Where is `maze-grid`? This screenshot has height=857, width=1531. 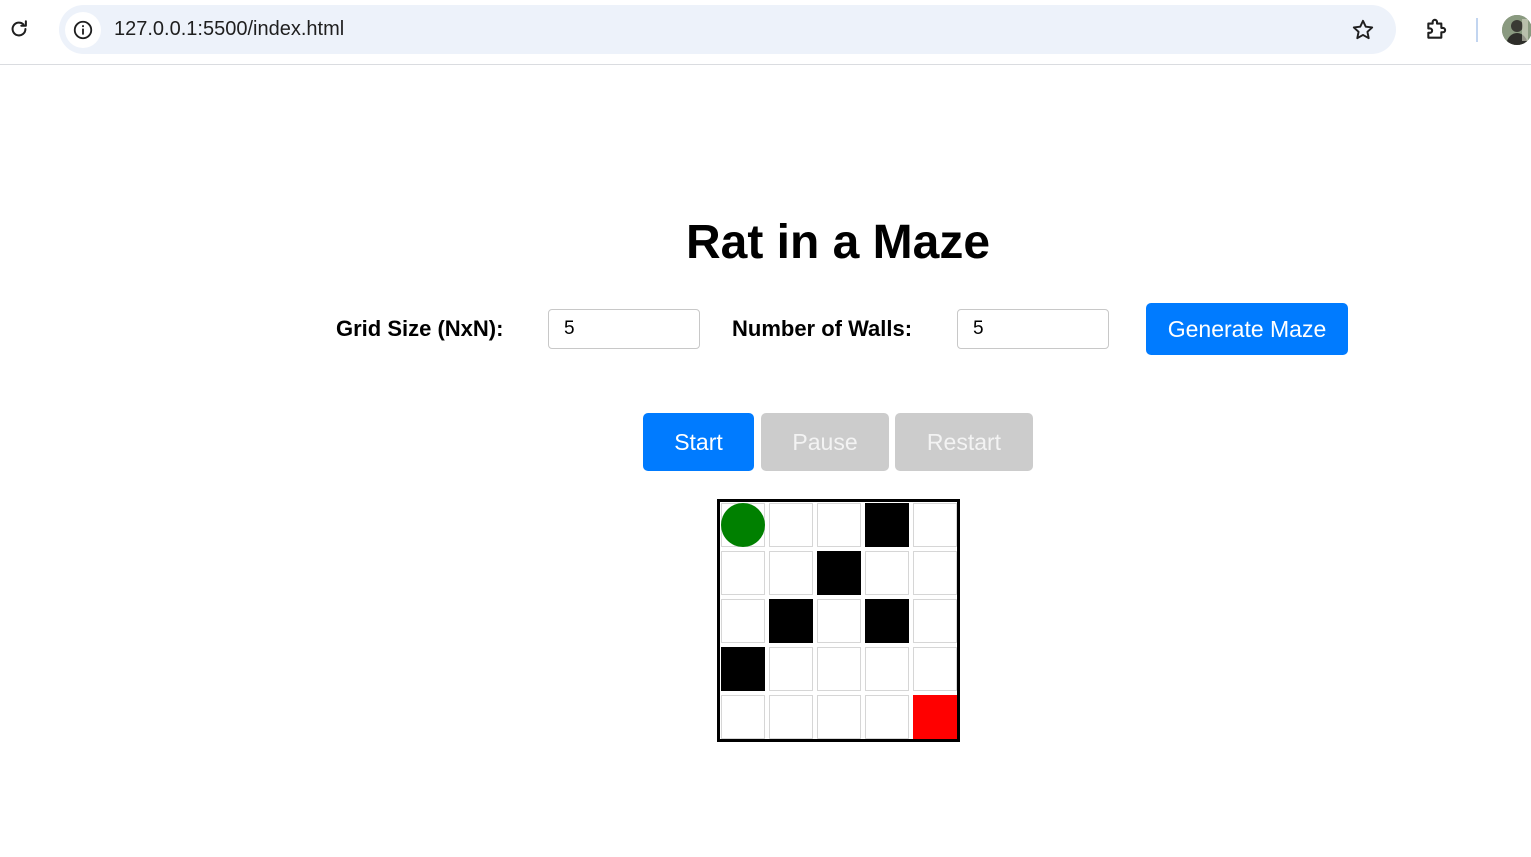 maze-grid is located at coordinates (838, 620).